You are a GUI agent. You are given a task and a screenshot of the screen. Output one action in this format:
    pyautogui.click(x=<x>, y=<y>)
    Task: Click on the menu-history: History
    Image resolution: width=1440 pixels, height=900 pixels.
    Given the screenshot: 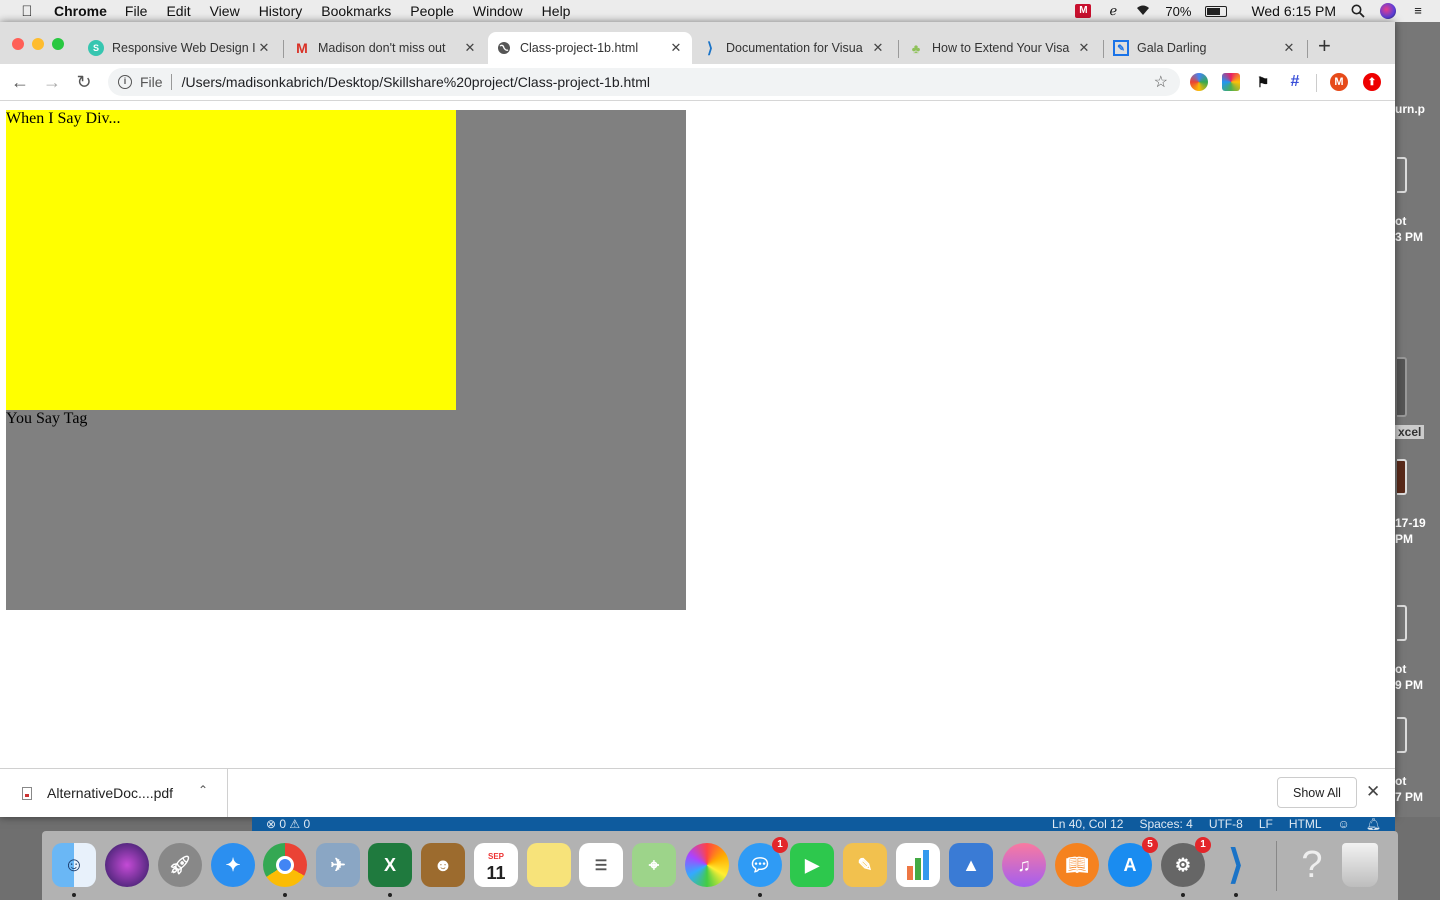 What is the action you would take?
    pyautogui.click(x=281, y=11)
    